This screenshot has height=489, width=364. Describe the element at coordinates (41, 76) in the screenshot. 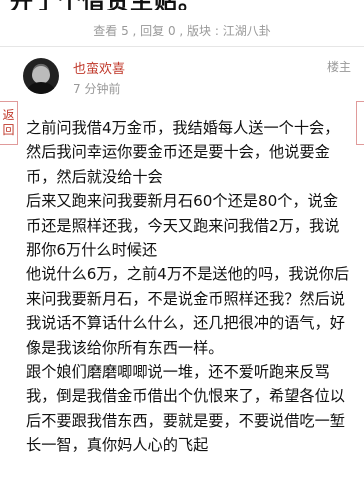

I see `avatar` at that location.